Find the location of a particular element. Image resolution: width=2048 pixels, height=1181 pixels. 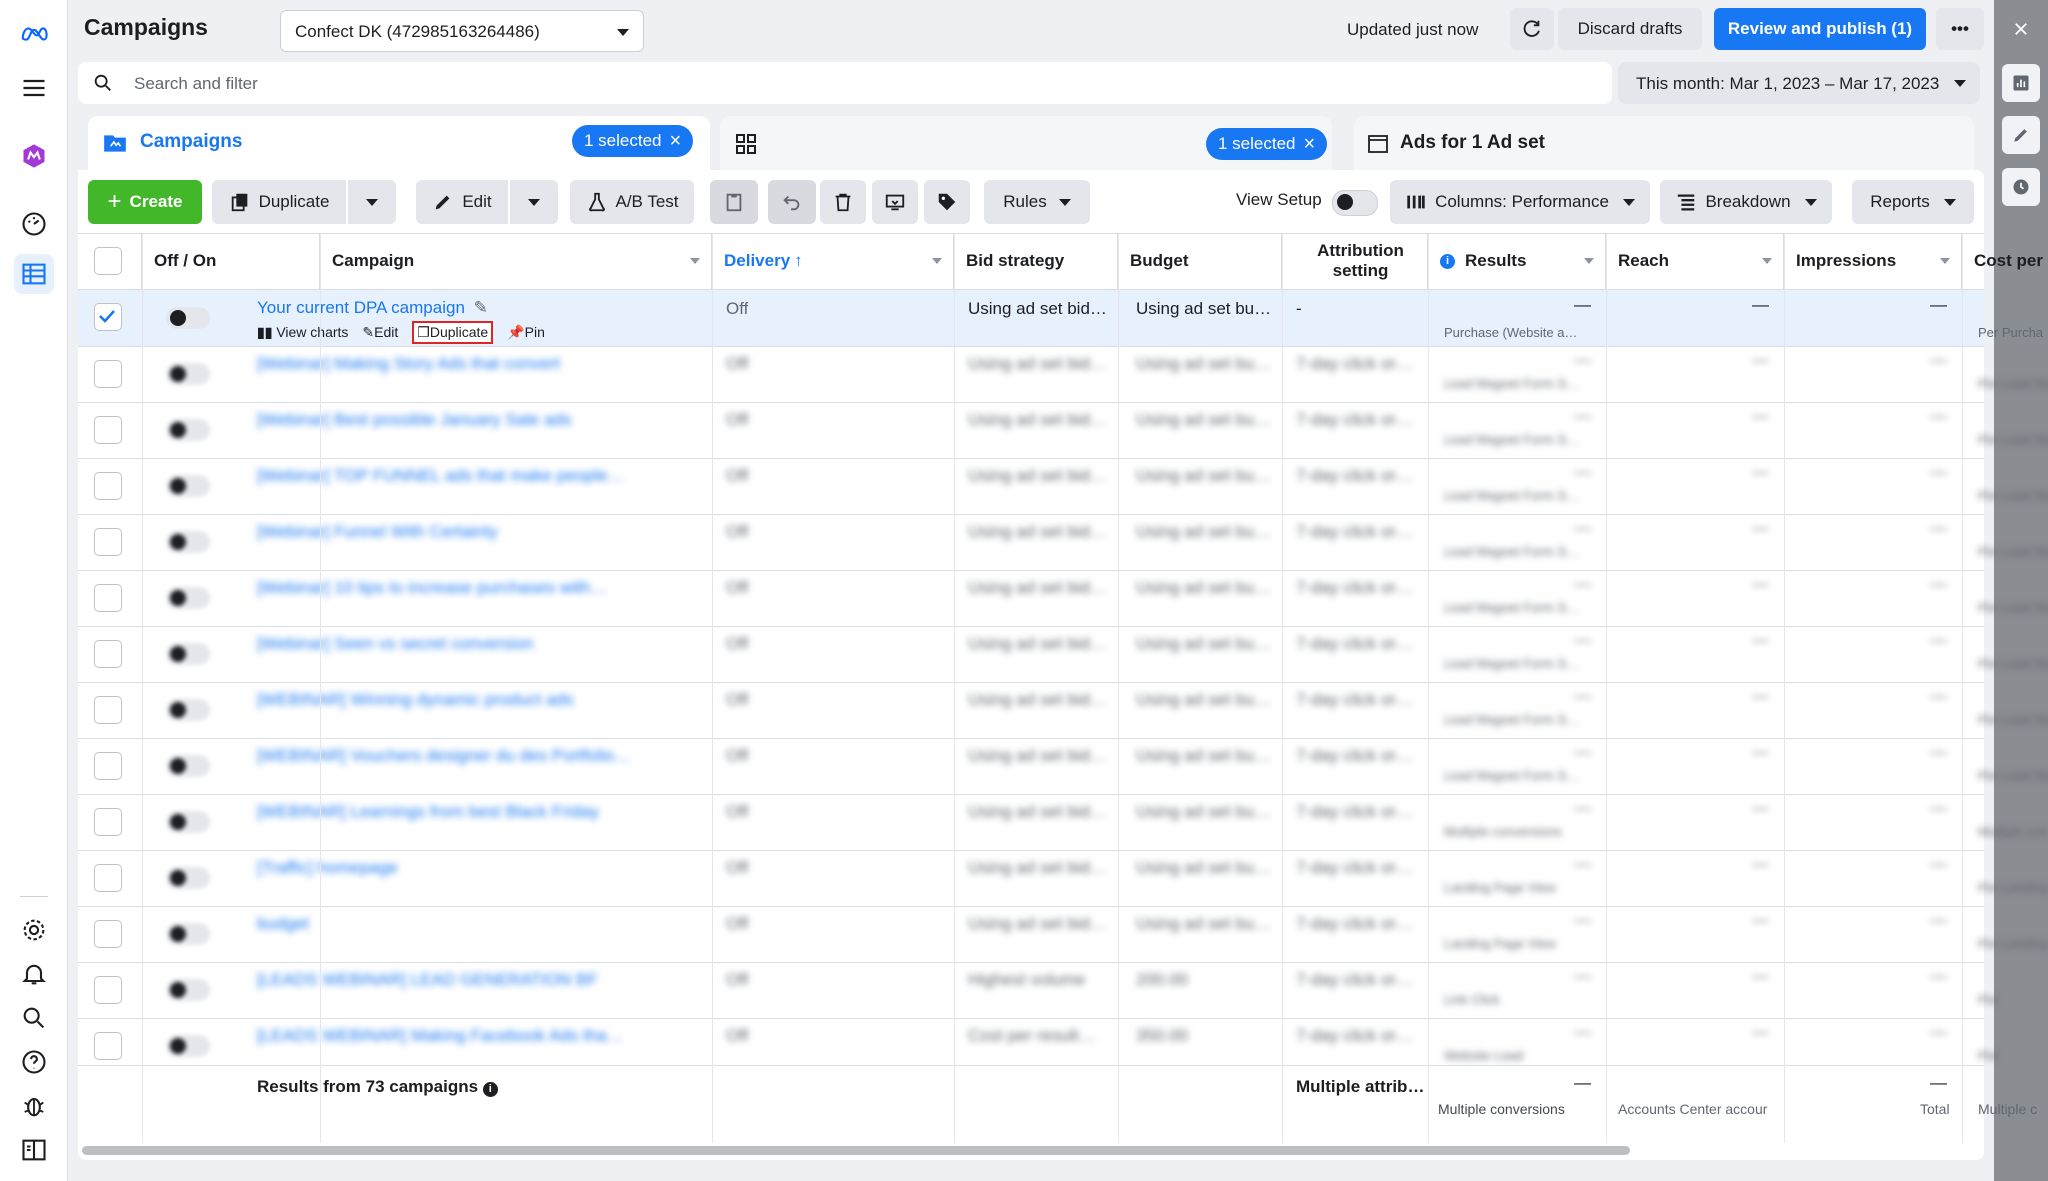

view-setup-toggle is located at coordinates (1355, 203).